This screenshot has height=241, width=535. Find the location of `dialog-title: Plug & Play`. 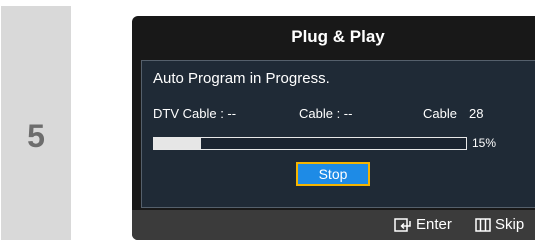

dialog-title: Plug & Play is located at coordinates (338, 36).